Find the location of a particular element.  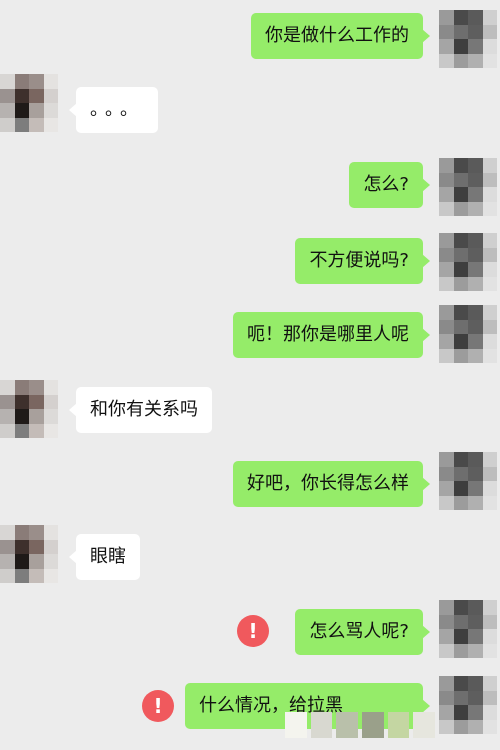

message-bubble-sent: 呃！那你是哪里人呢 is located at coordinates (331, 335).